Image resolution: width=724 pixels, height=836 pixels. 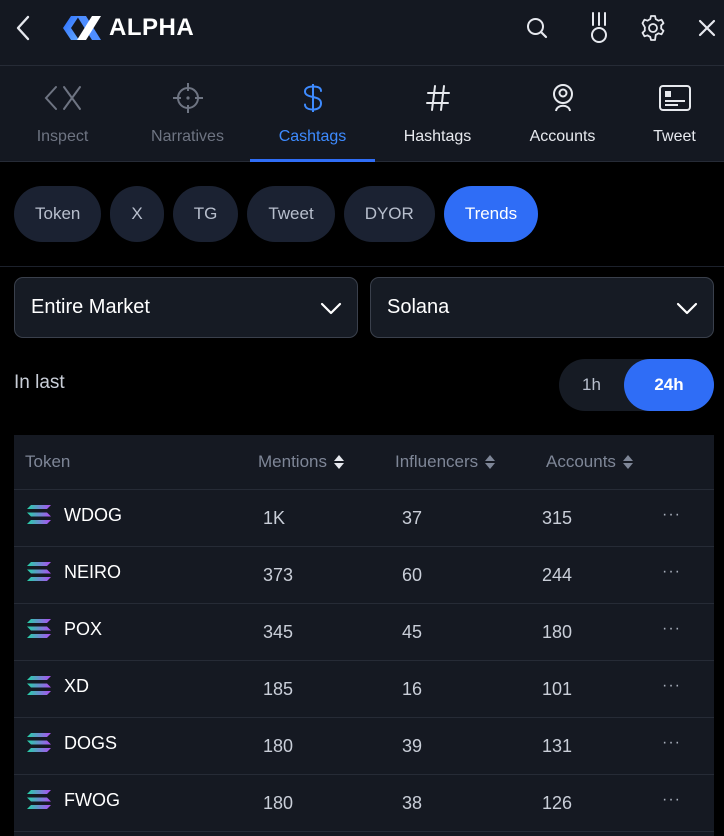 What do you see at coordinates (57, 686) in the screenshot?
I see `token-cell: XD` at bounding box center [57, 686].